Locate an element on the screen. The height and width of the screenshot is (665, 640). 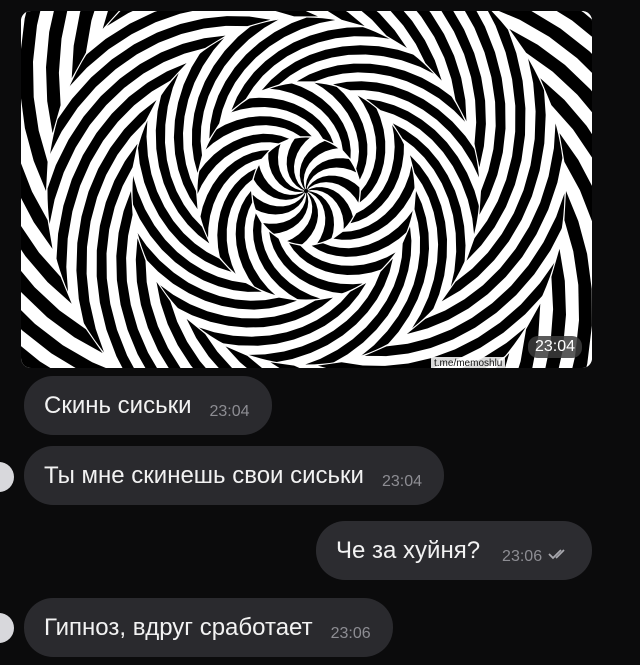
message-text: Ты мне скинешь свои сиськи is located at coordinates (204, 475).